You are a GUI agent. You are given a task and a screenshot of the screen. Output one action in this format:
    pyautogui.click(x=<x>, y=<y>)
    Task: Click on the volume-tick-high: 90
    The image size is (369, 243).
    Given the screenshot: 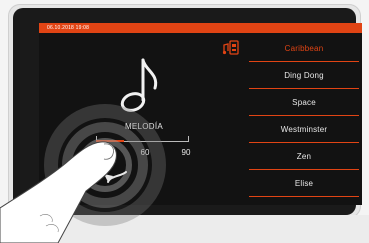 What is the action you would take?
    pyautogui.click(x=186, y=152)
    